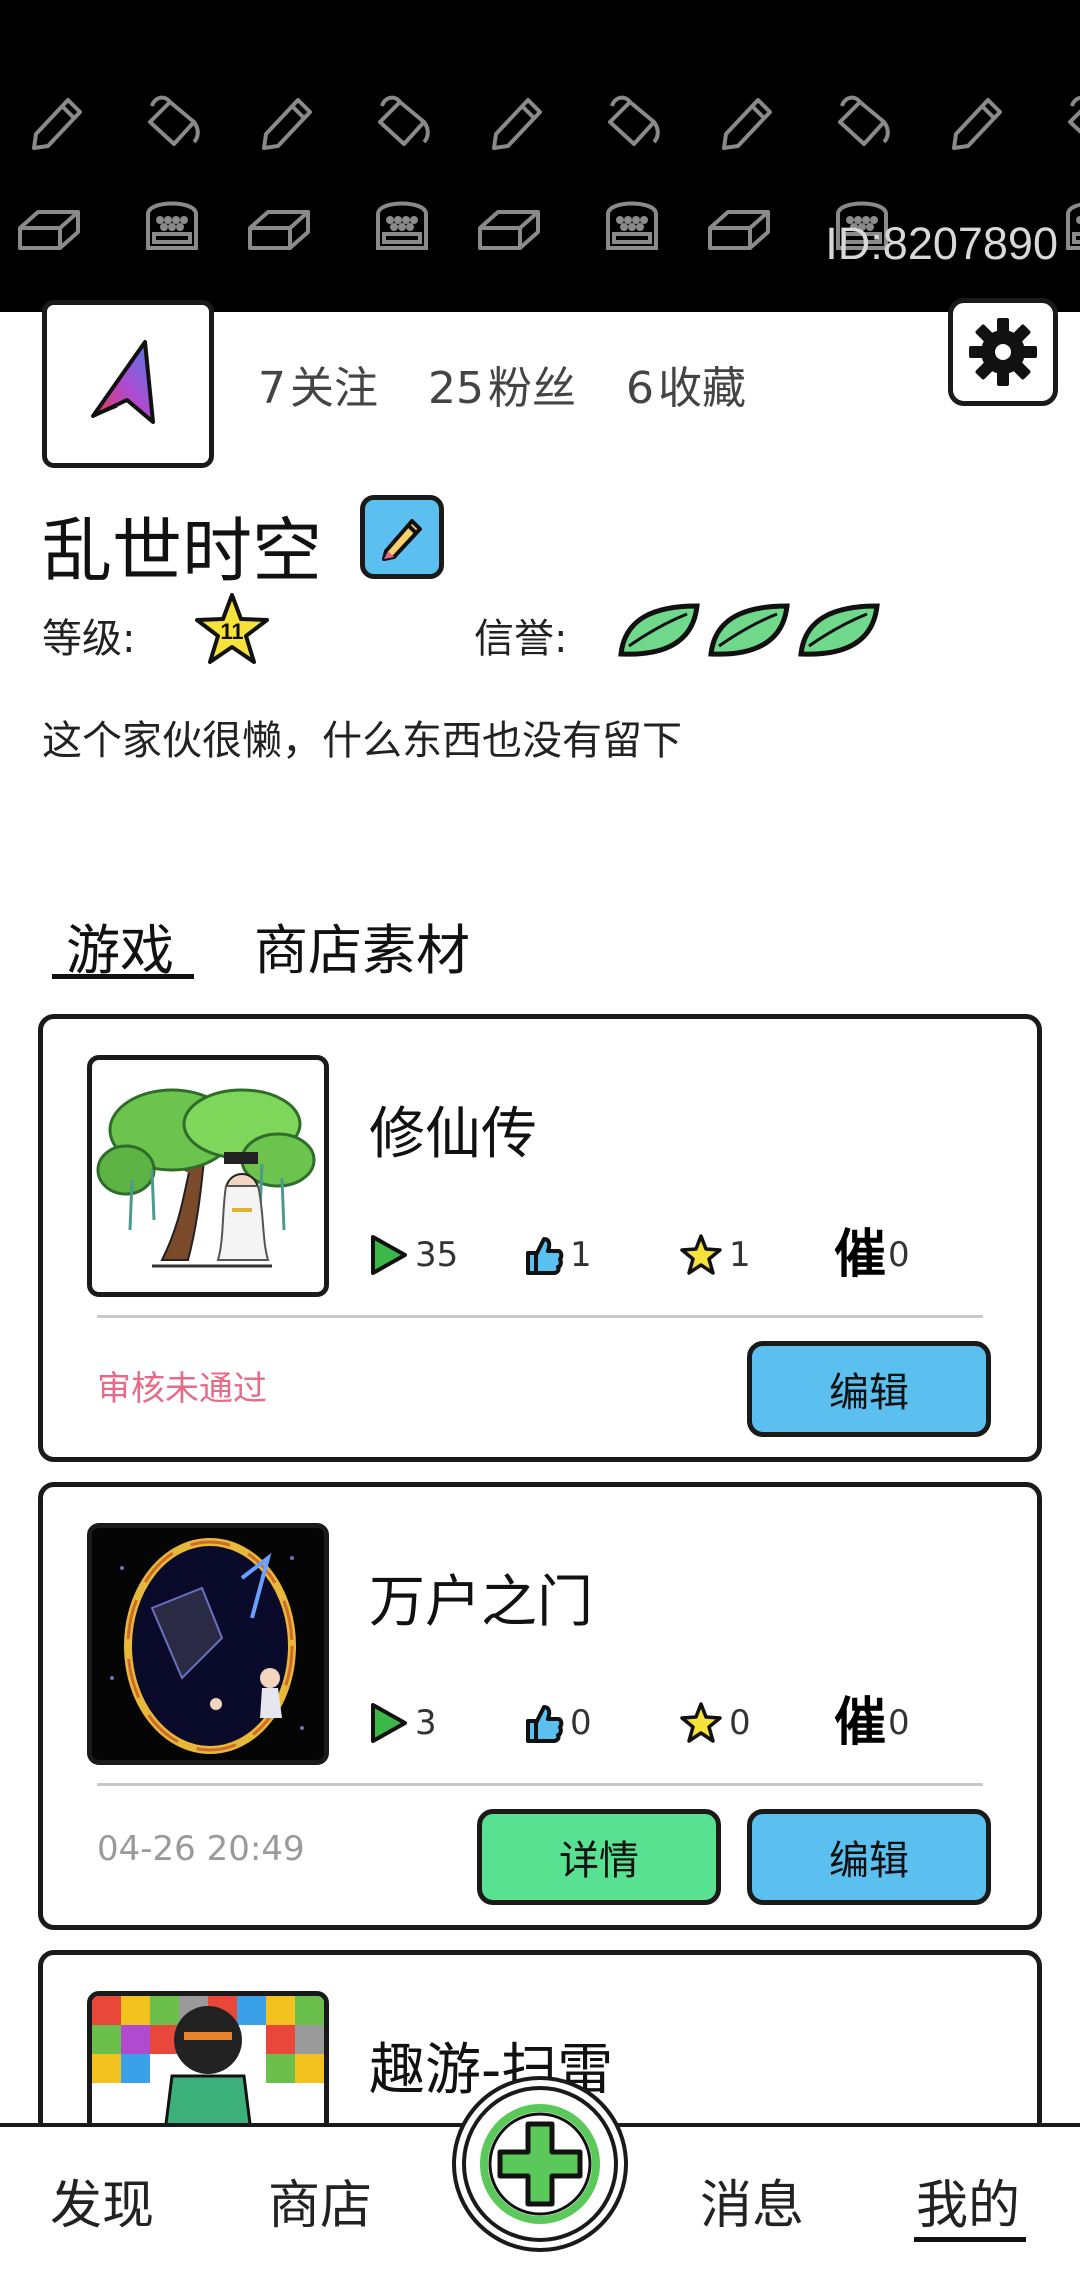 This screenshot has width=1080, height=2280. I want to click on tree-scene-thumbnail, so click(206, 1178).